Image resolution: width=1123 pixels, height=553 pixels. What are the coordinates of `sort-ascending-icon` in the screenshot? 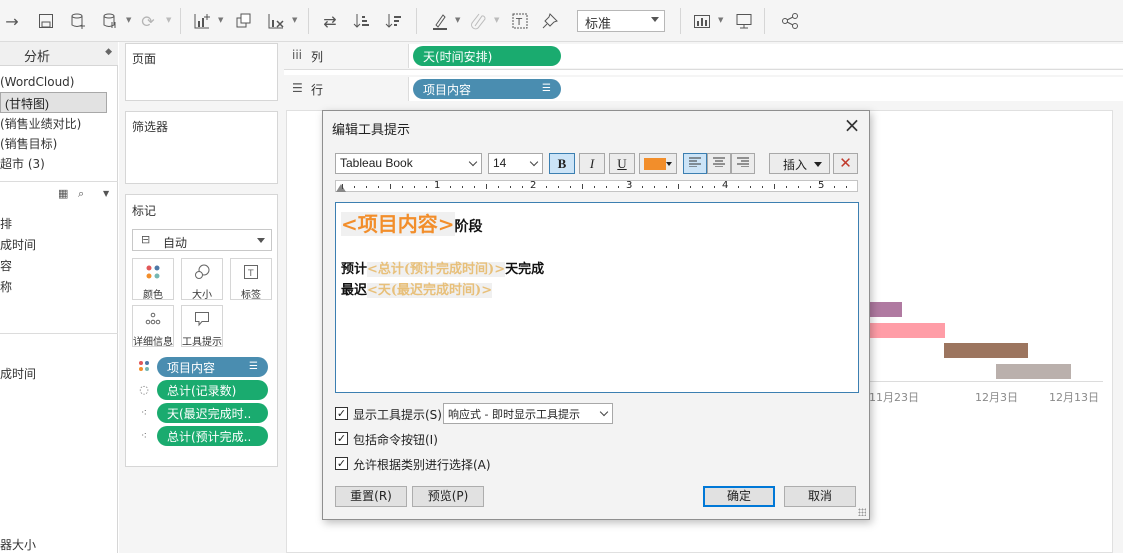 It's located at (362, 21).